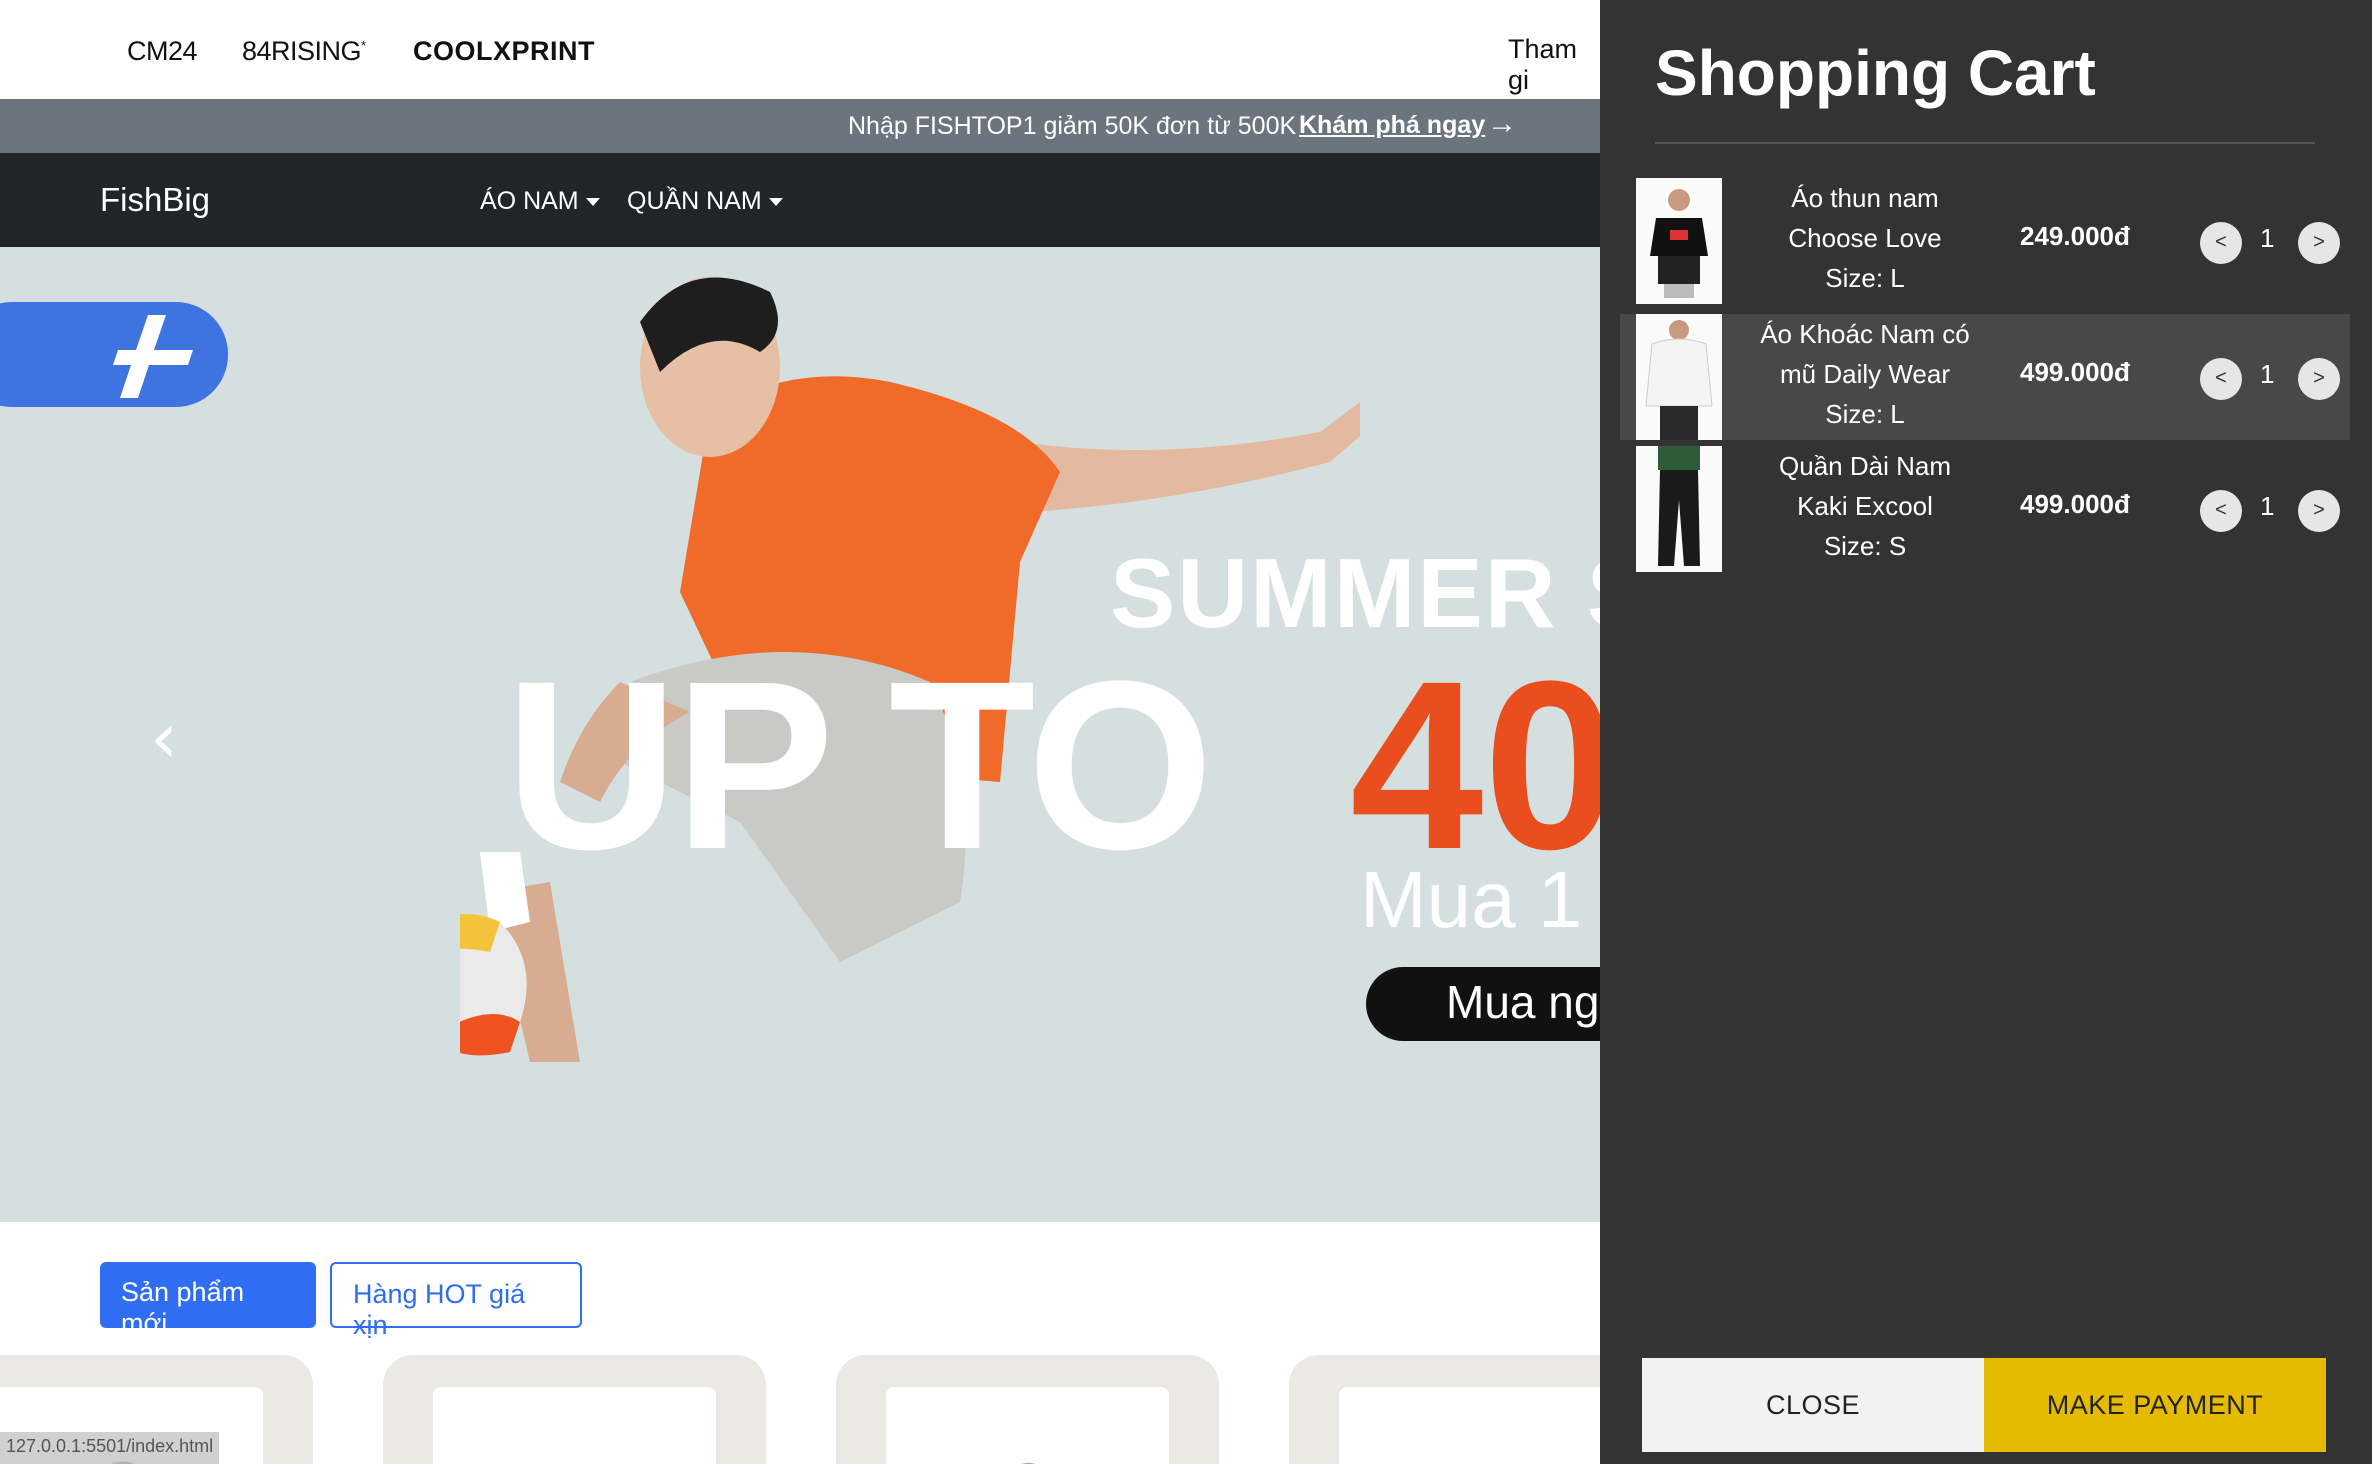 The width and height of the screenshot is (2372, 1464). I want to click on cart-title: Shopping Cart, so click(1875, 73).